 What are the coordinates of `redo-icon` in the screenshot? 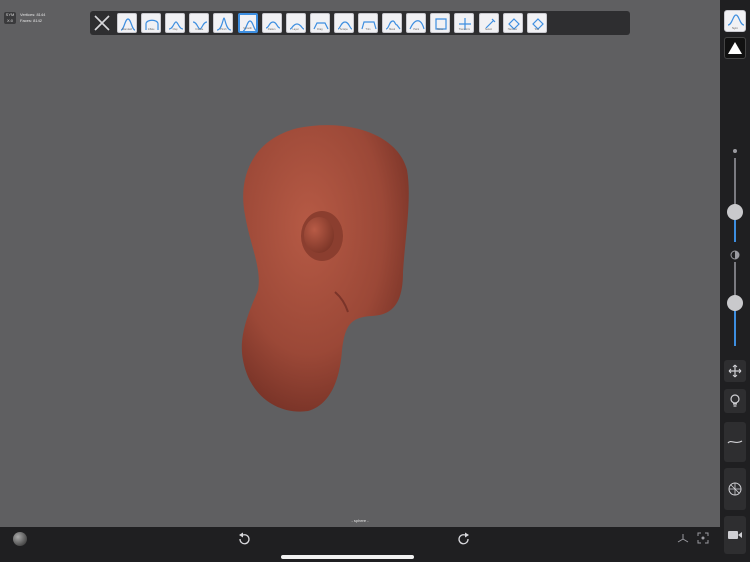 It's located at (464, 539).